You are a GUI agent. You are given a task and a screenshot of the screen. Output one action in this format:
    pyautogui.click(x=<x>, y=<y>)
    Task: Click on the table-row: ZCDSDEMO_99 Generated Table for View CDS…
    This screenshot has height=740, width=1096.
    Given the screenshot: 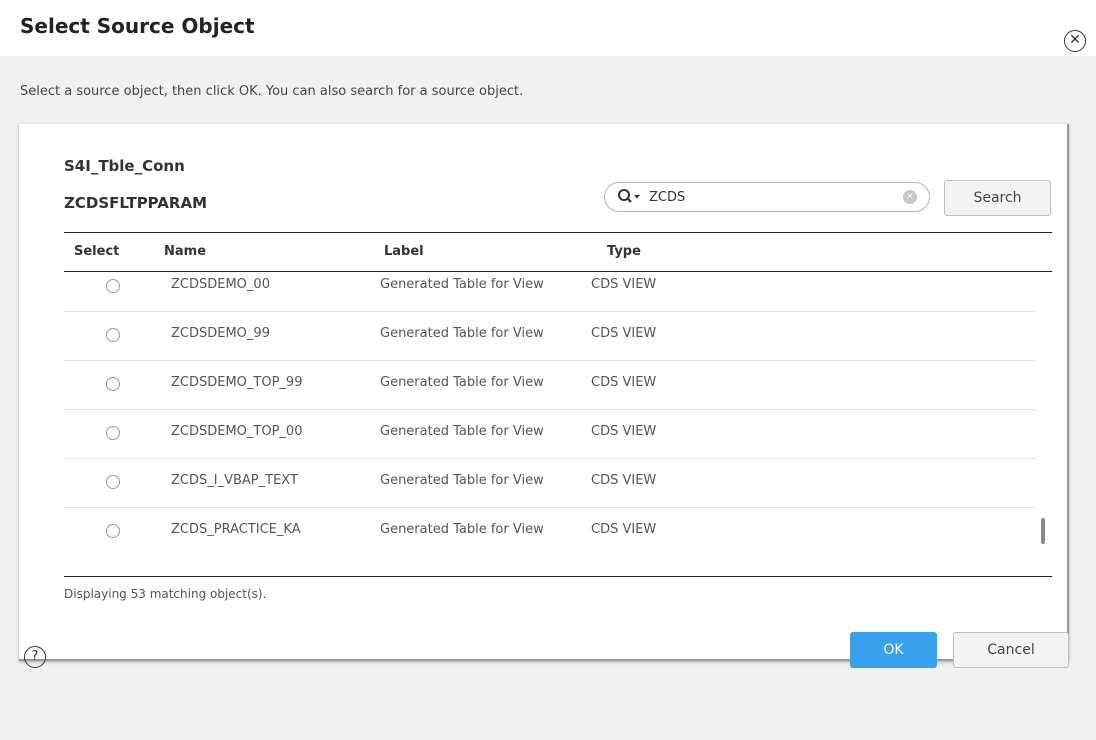 What is the action you would take?
    pyautogui.click(x=550, y=335)
    